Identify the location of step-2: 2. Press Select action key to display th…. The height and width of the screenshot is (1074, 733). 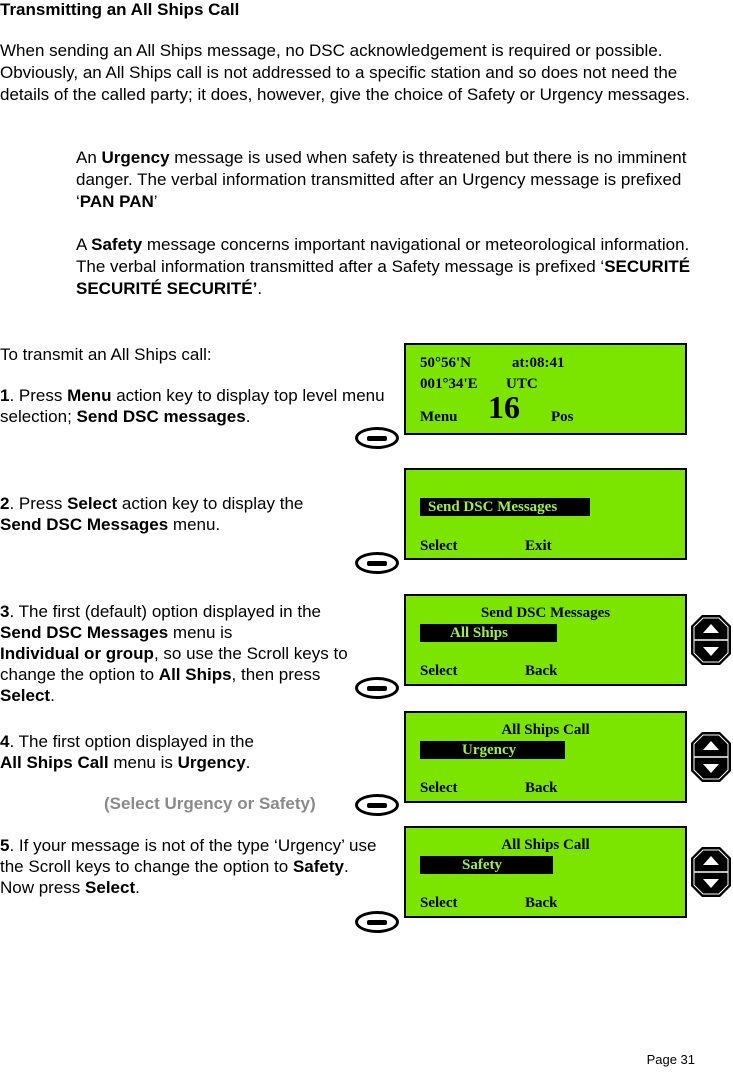
(152, 514).